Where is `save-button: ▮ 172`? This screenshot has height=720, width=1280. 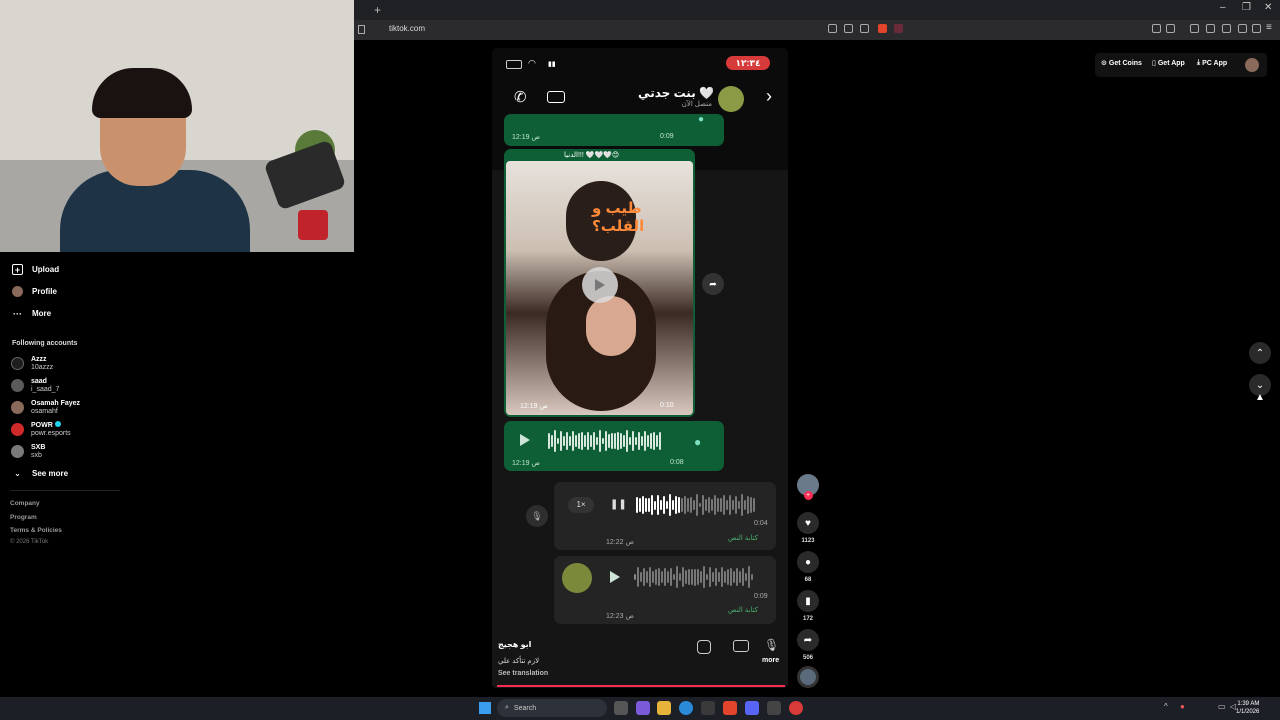 save-button: ▮ 172 is located at coordinates (808, 606).